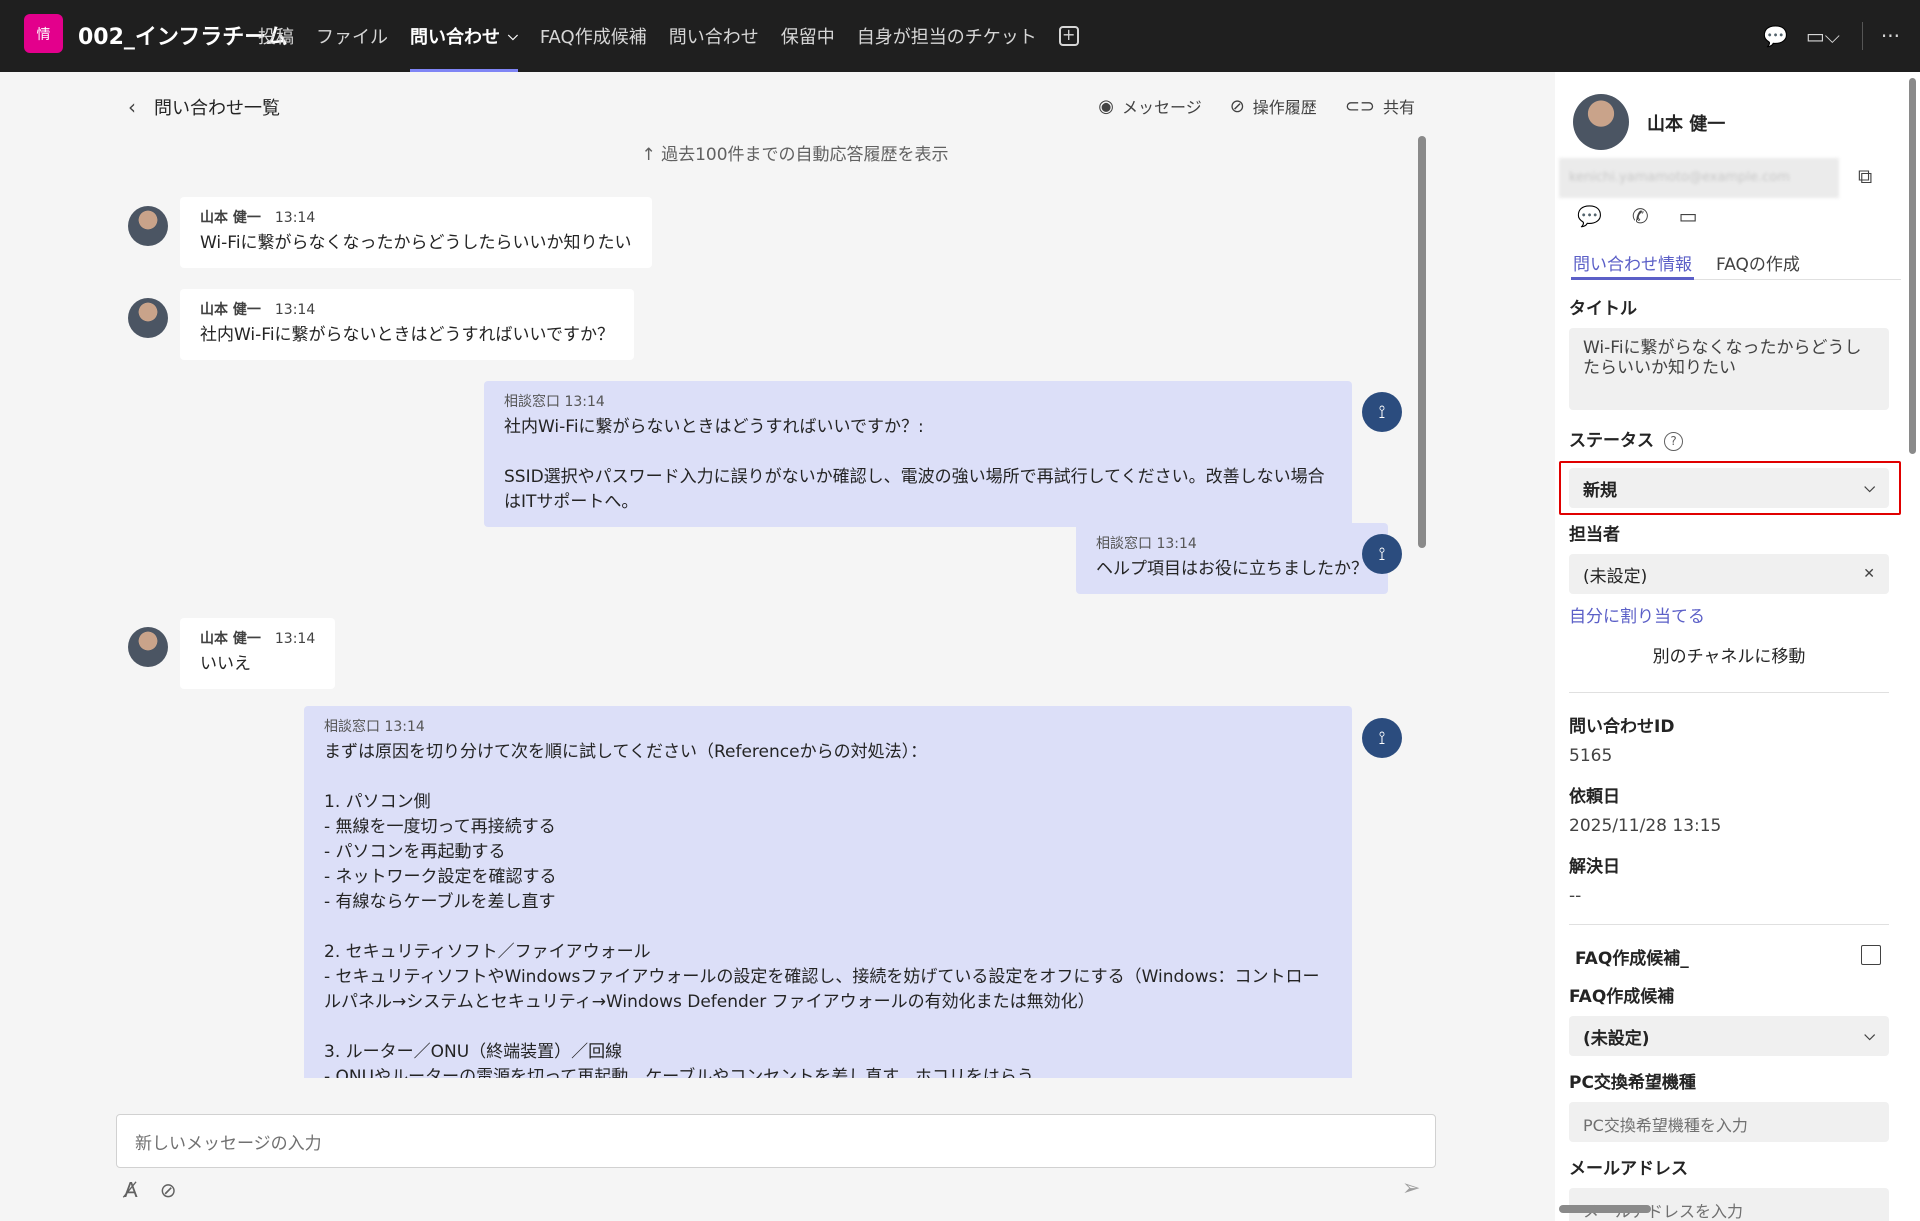 The width and height of the screenshot is (1920, 1221). I want to click on send-icon: ➢, so click(1411, 1188).